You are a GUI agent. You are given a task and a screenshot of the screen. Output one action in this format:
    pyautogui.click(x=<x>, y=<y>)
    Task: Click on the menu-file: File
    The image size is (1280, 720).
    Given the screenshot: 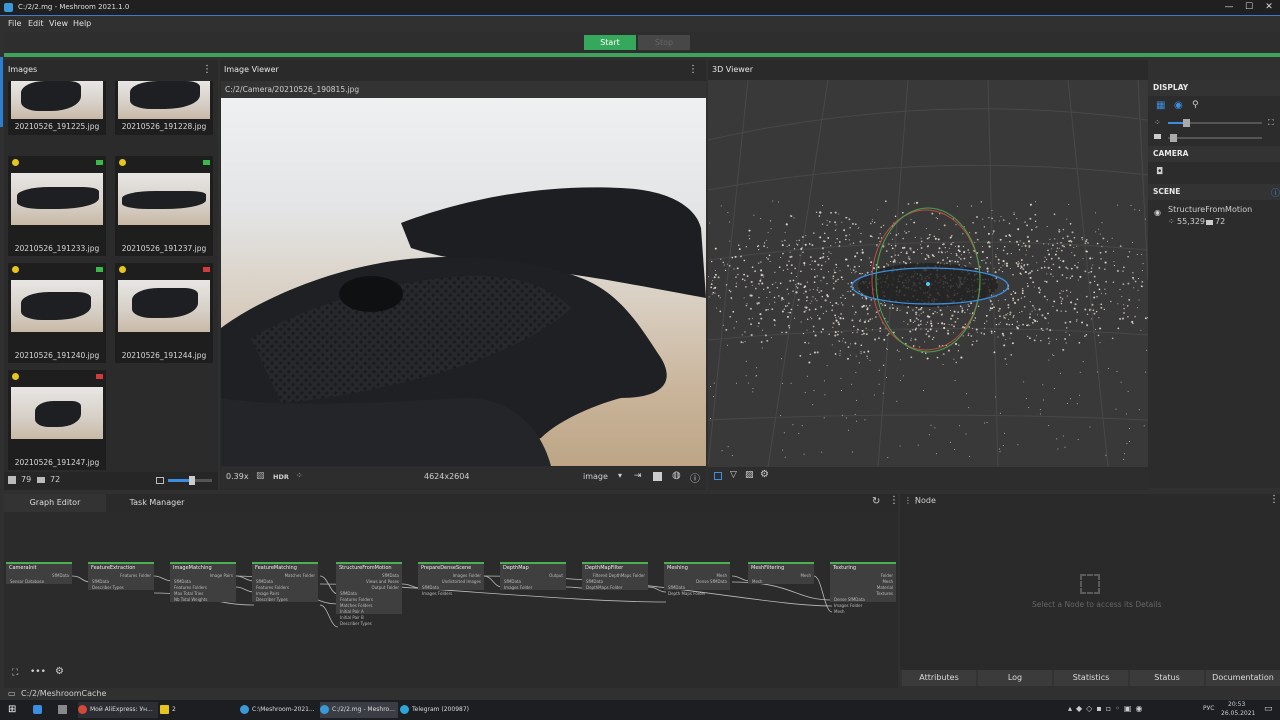 What is the action you would take?
    pyautogui.click(x=14, y=23)
    